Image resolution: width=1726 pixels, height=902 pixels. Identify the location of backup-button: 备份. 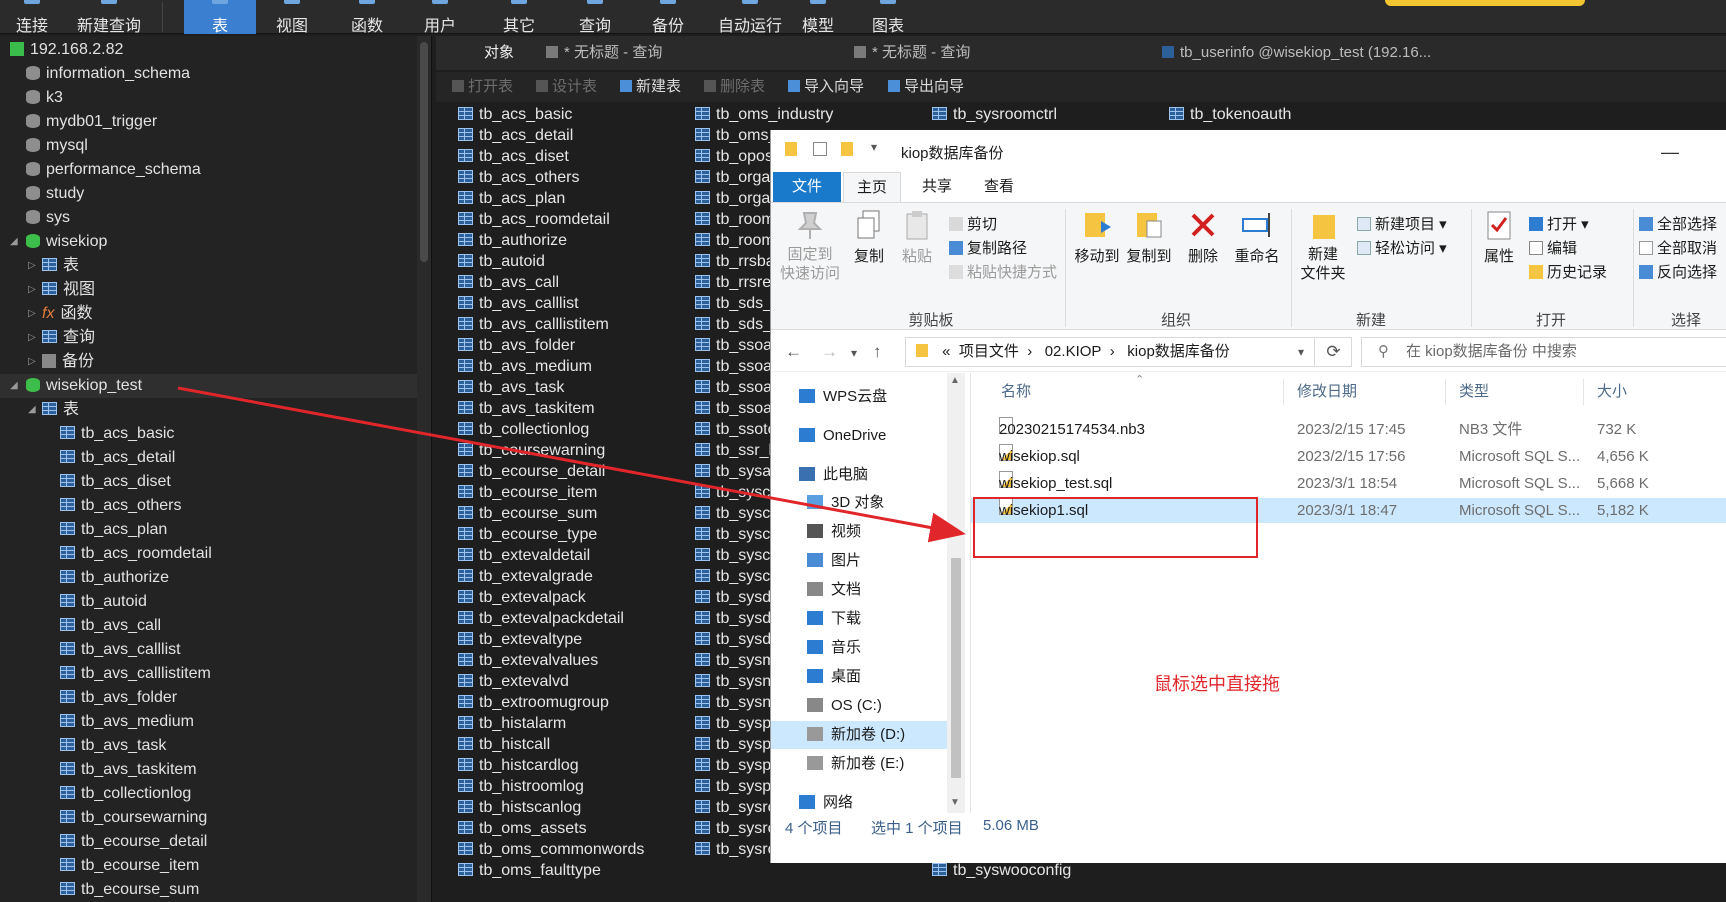
(668, 17).